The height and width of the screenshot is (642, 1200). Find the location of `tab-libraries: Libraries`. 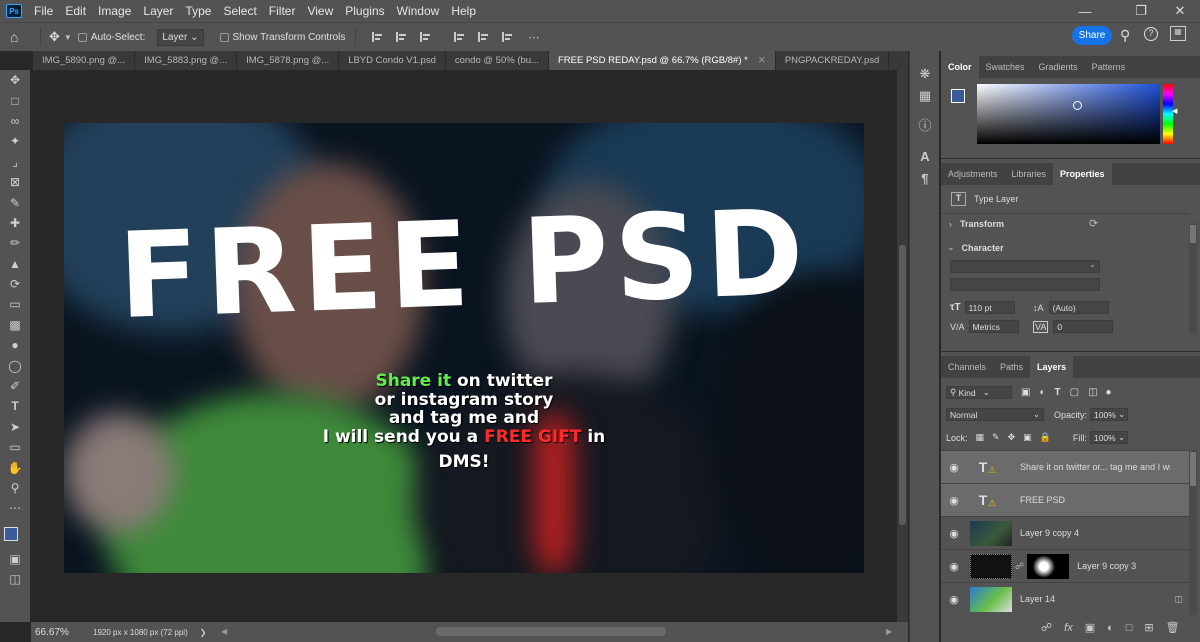

tab-libraries: Libraries is located at coordinates (1029, 174).